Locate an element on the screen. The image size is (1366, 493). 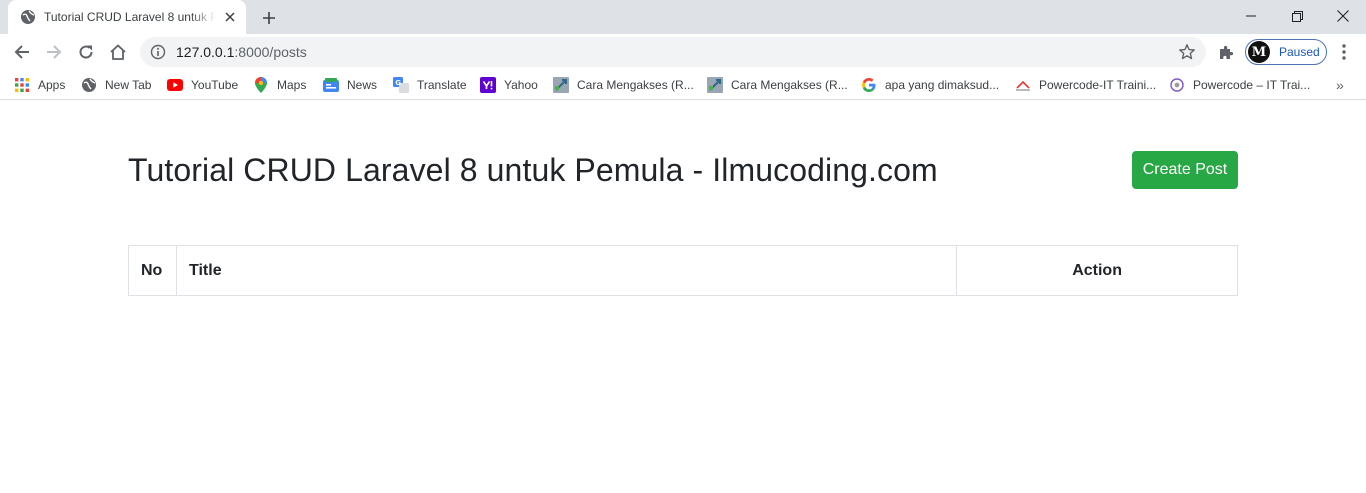
restore-icon is located at coordinates (1297, 16).